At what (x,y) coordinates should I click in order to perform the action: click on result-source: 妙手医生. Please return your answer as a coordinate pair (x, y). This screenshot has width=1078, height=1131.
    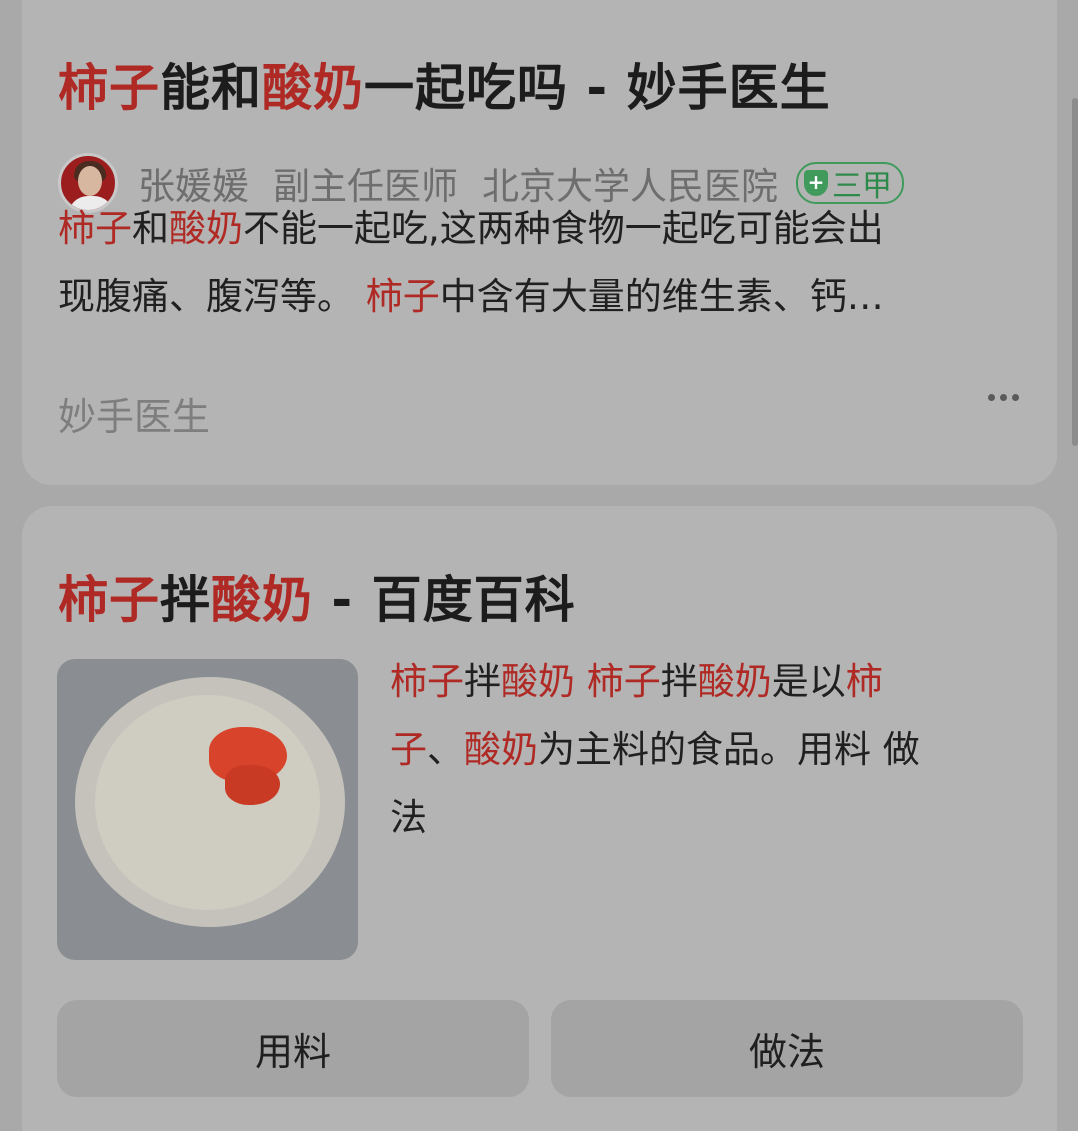
    Looking at the image, I should click on (134, 413).